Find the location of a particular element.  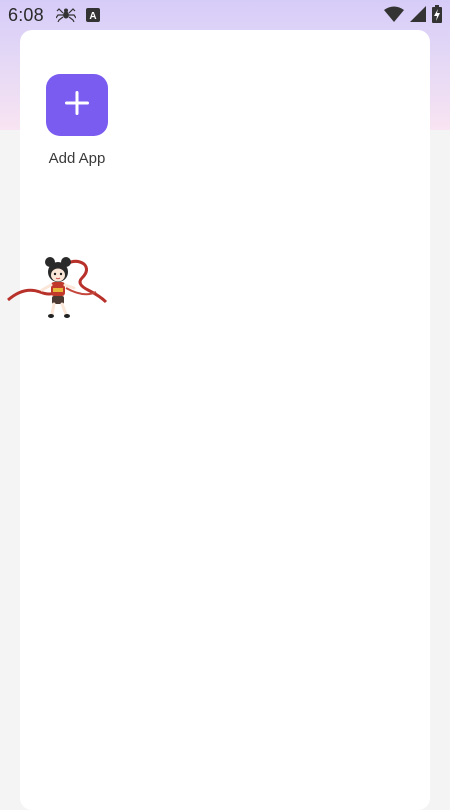

add-app-label: Add App is located at coordinates (77, 158).